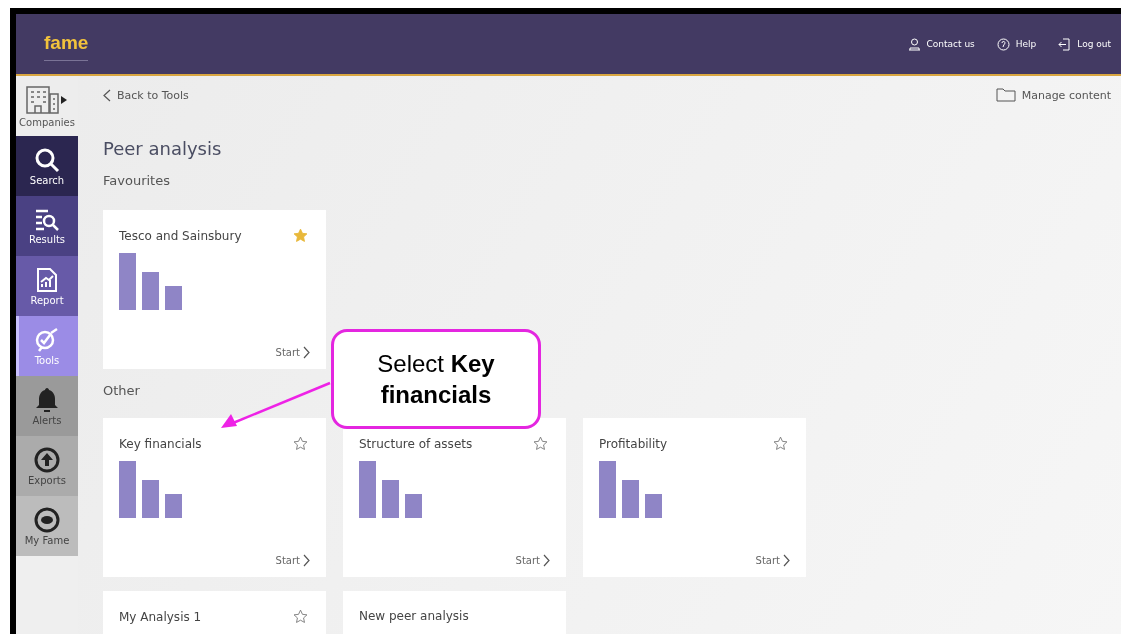 The image size is (1121, 634). I want to click on analysis-card: New peer analysis, so click(454, 612).